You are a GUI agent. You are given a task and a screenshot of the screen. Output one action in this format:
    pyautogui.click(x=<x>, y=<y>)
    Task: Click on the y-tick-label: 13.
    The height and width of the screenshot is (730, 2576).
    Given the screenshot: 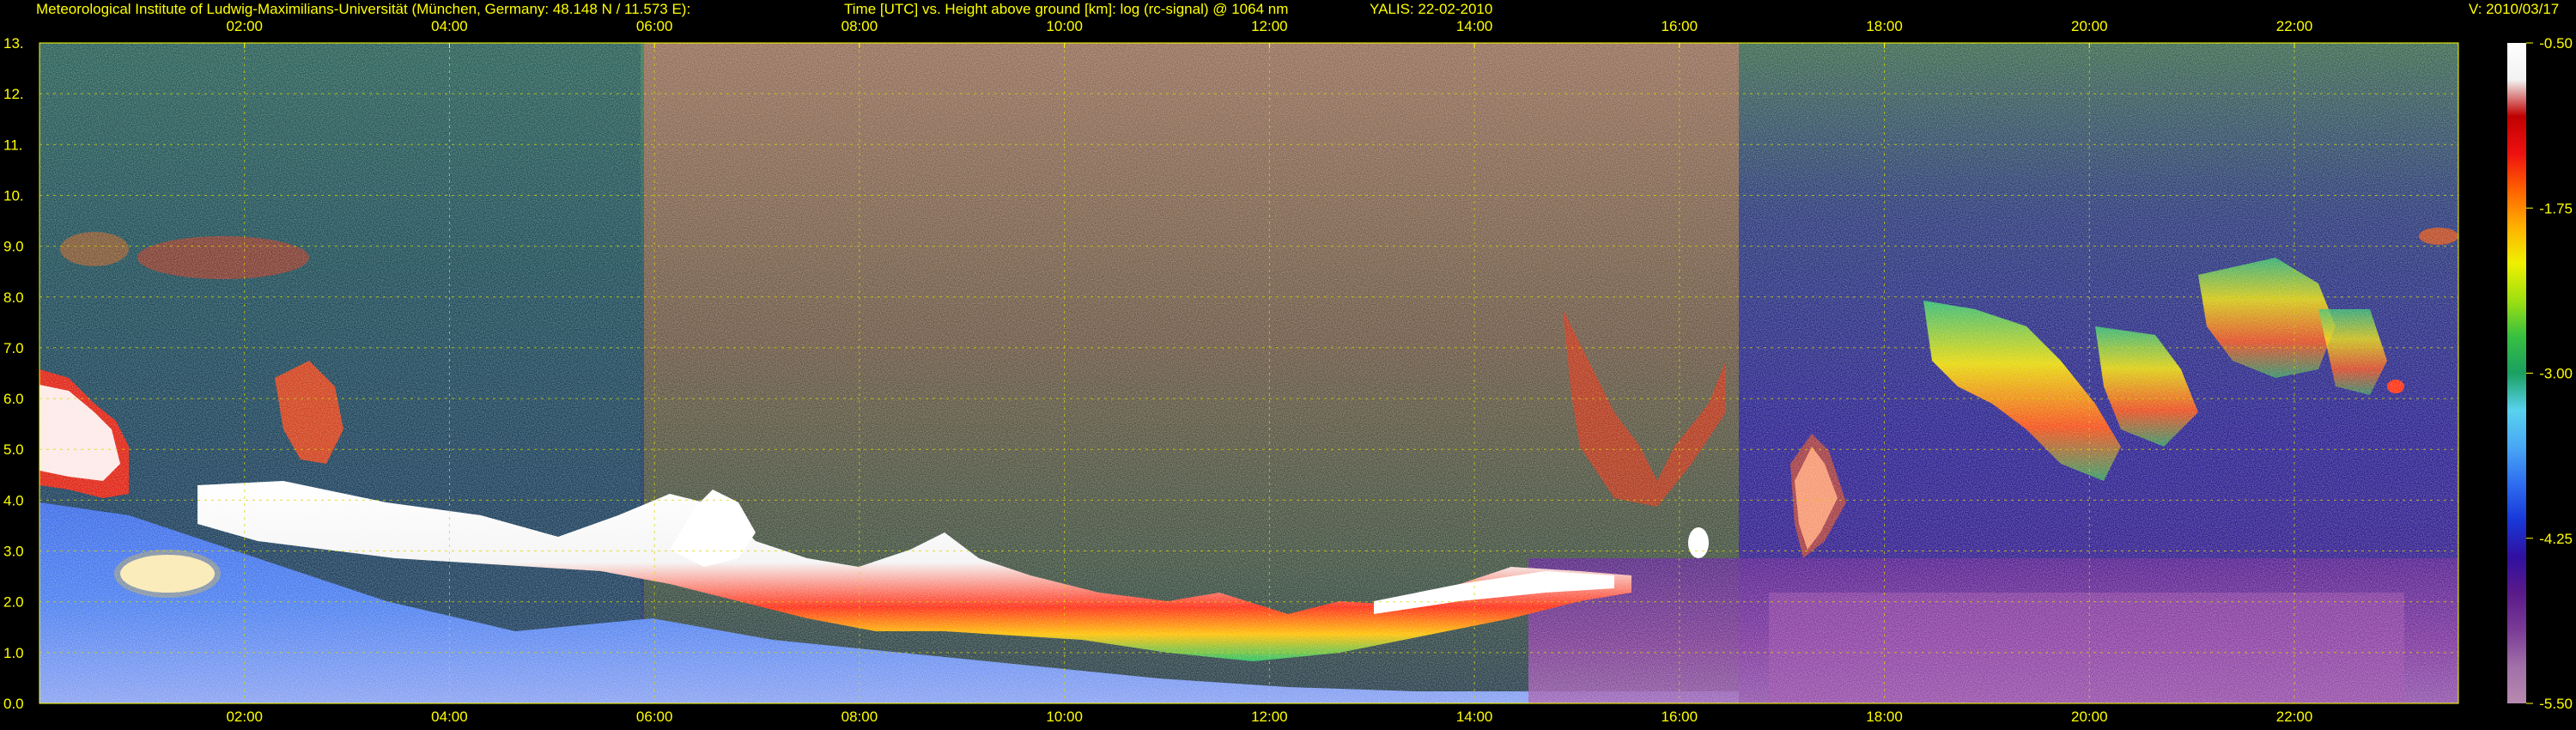 What is the action you would take?
    pyautogui.click(x=13, y=43)
    